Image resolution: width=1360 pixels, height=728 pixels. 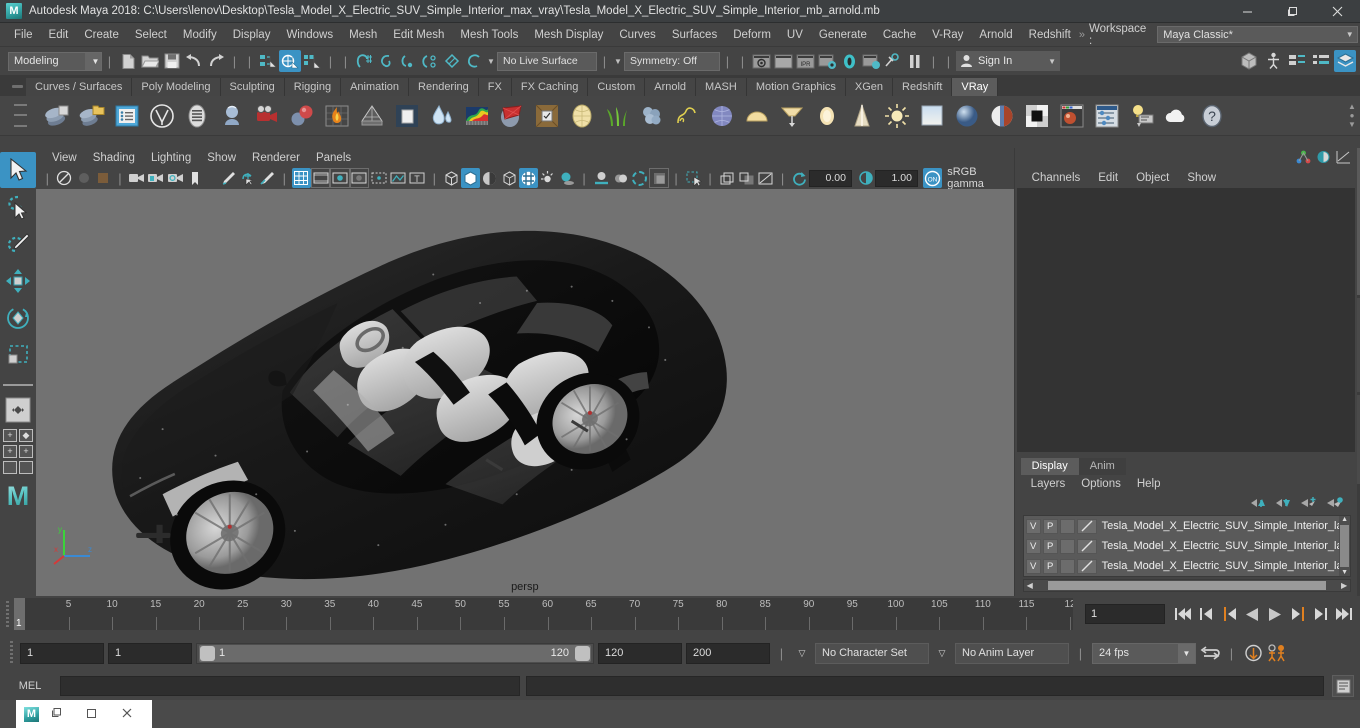 I want to click on screen-space-ao-icon, so click(x=600, y=178).